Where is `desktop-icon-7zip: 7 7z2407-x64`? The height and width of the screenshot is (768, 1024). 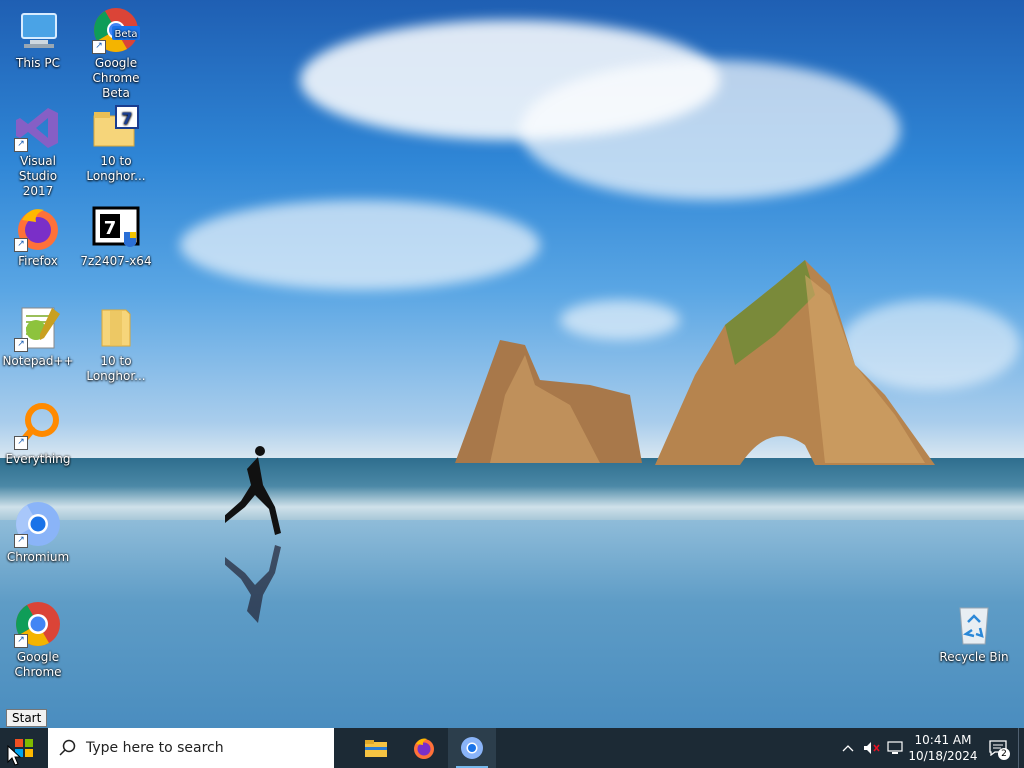
desktop-icon-7zip: 7 7z2407-x64 is located at coordinates (116, 236).